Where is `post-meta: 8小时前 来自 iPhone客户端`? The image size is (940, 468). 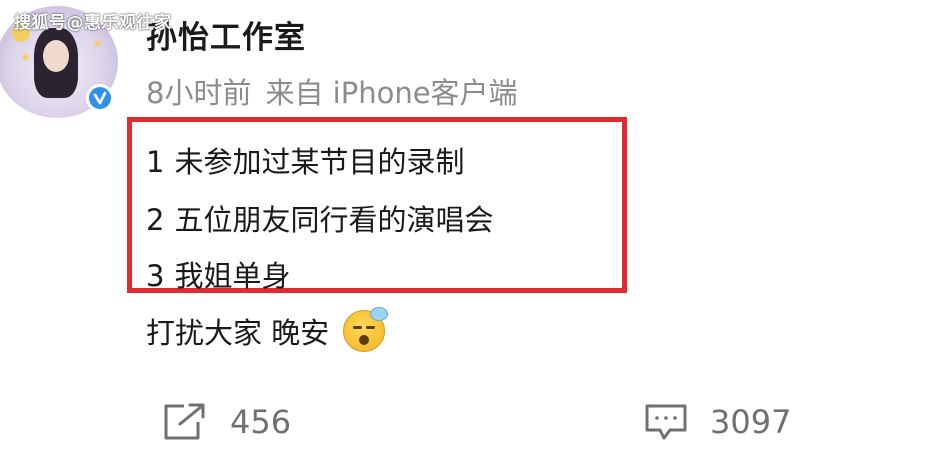
post-meta: 8小时前 来自 iPhone客户端 is located at coordinates (339, 91).